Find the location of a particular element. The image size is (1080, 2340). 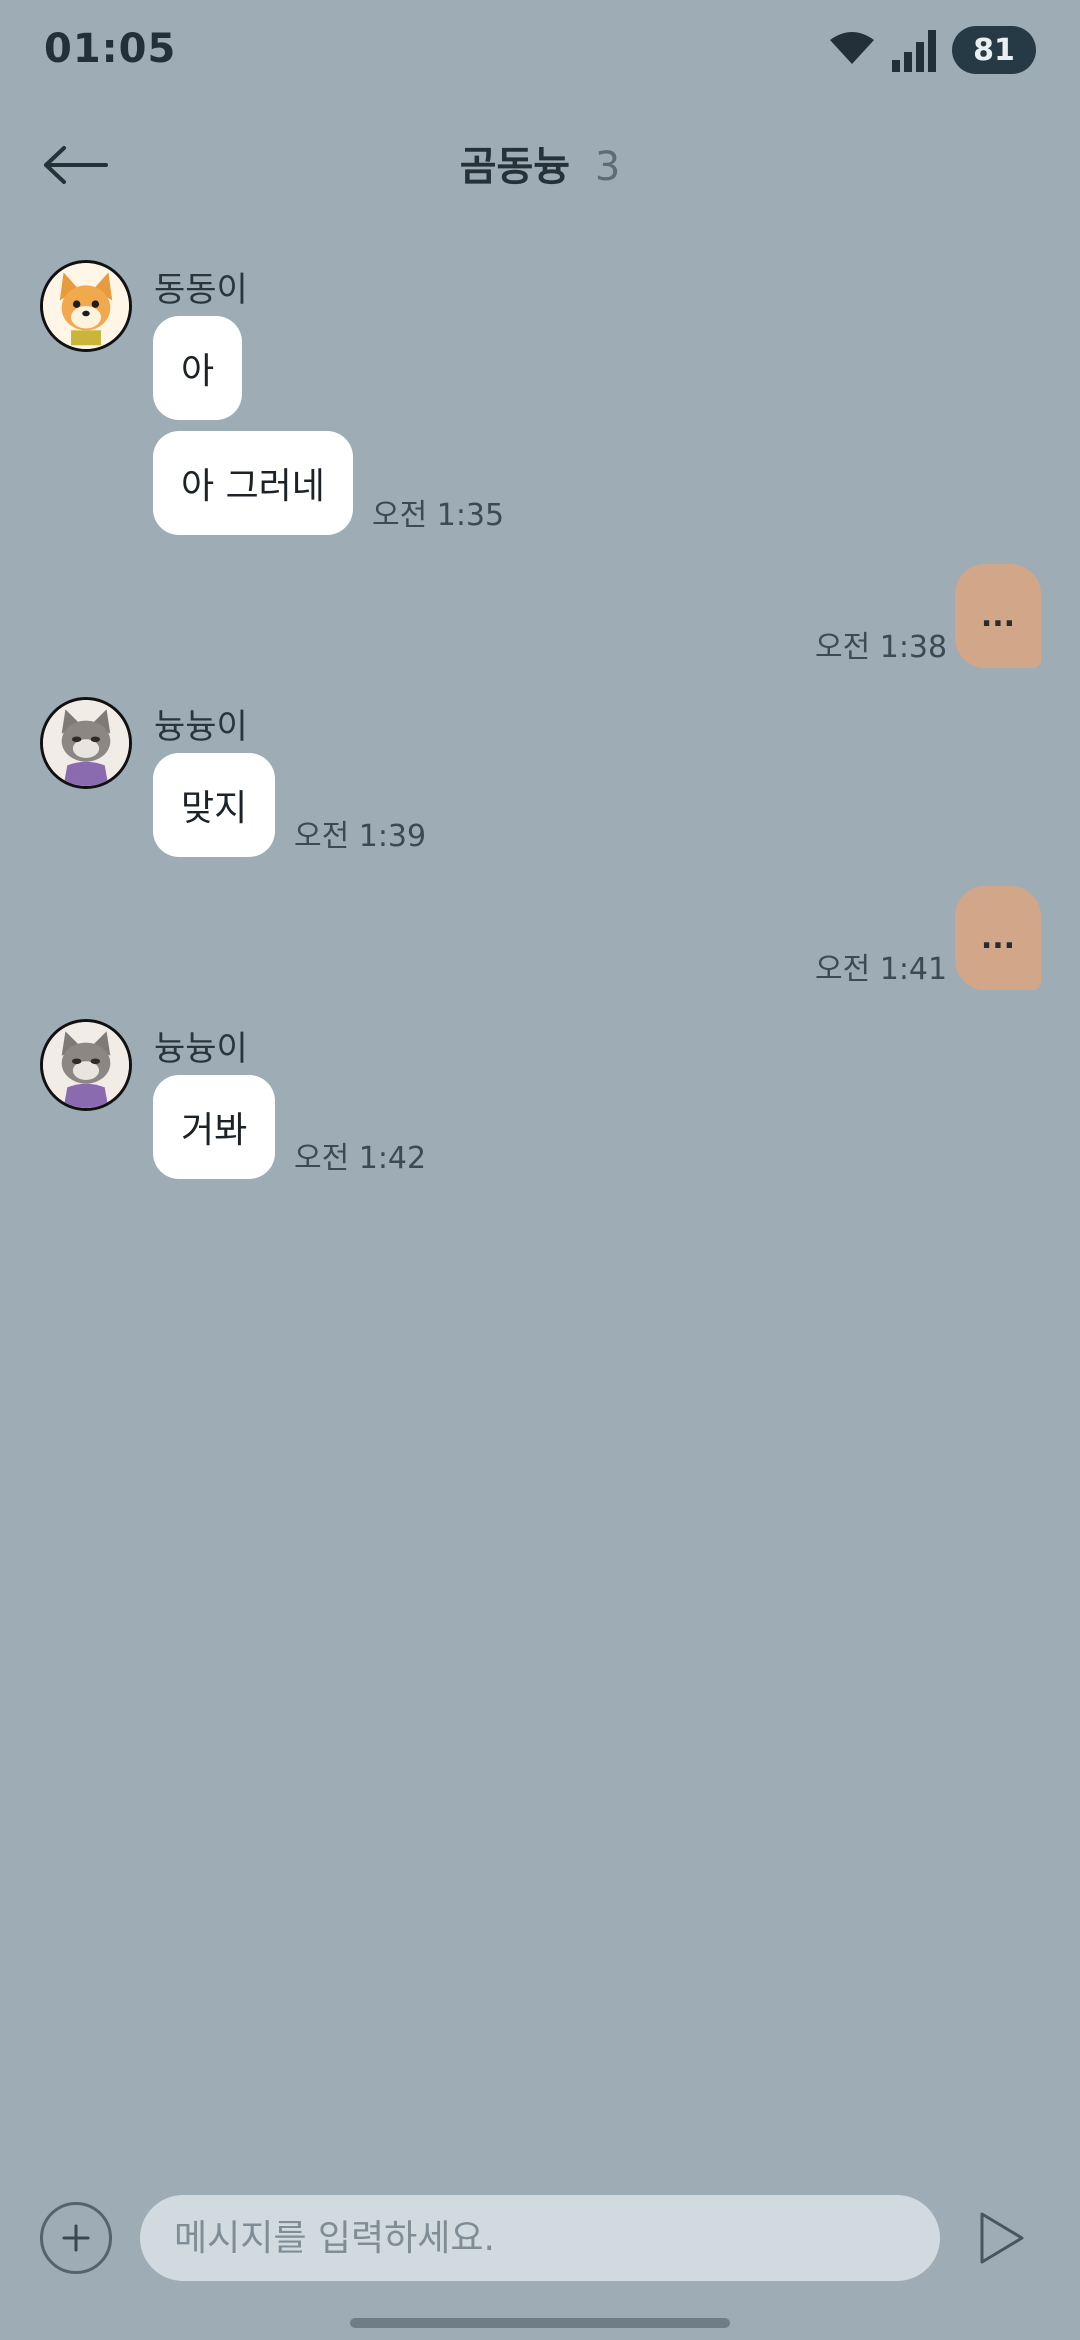

signal-icon is located at coordinates (914, 51).